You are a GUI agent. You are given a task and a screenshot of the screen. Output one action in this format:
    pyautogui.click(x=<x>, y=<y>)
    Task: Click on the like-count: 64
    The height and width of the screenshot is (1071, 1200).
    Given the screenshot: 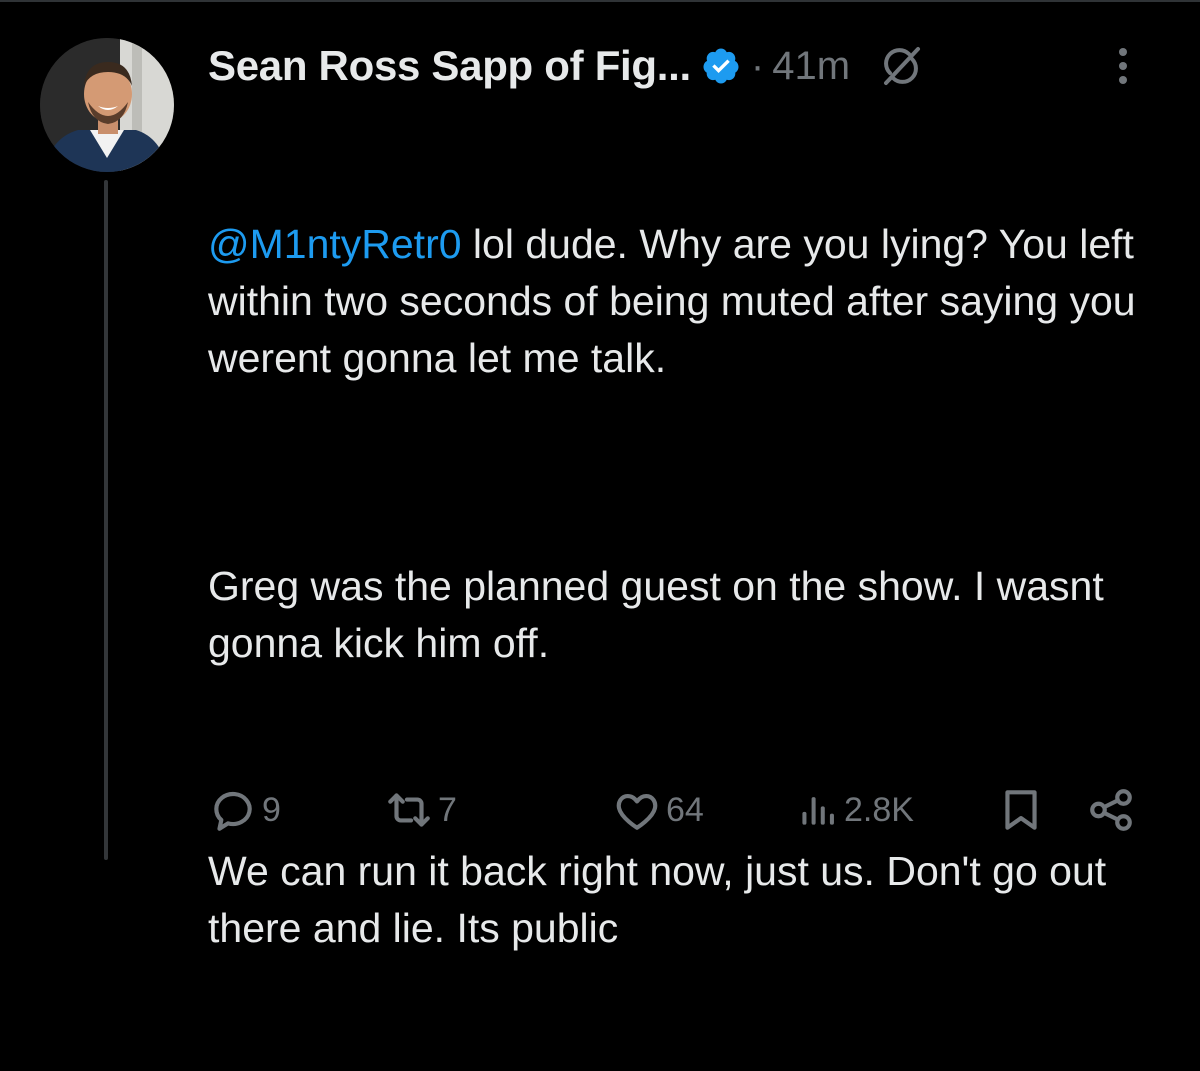 What is the action you would take?
    pyautogui.click(x=685, y=809)
    